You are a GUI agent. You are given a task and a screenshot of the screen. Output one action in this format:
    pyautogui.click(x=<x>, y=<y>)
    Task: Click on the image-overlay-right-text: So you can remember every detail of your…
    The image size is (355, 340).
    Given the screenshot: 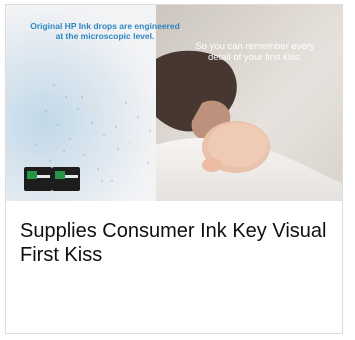 What is the action you would take?
    pyautogui.click(x=255, y=52)
    